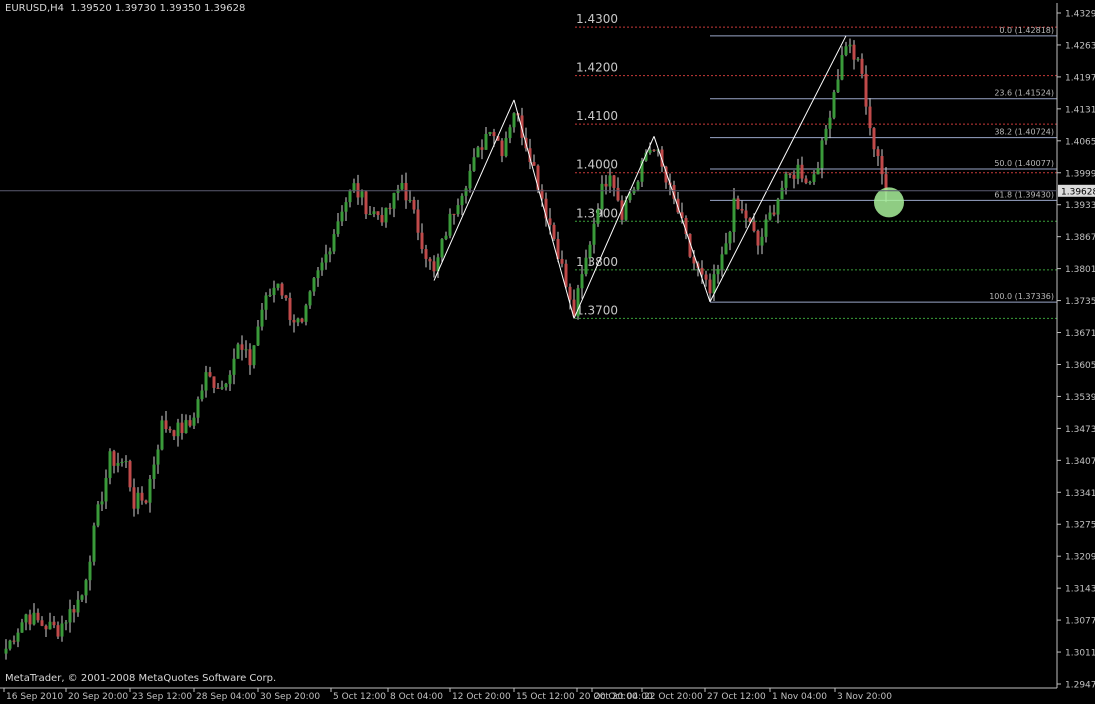 Image resolution: width=1095 pixels, height=704 pixels. I want to click on x-tick-label: 15 Oct 12:00, so click(545, 697).